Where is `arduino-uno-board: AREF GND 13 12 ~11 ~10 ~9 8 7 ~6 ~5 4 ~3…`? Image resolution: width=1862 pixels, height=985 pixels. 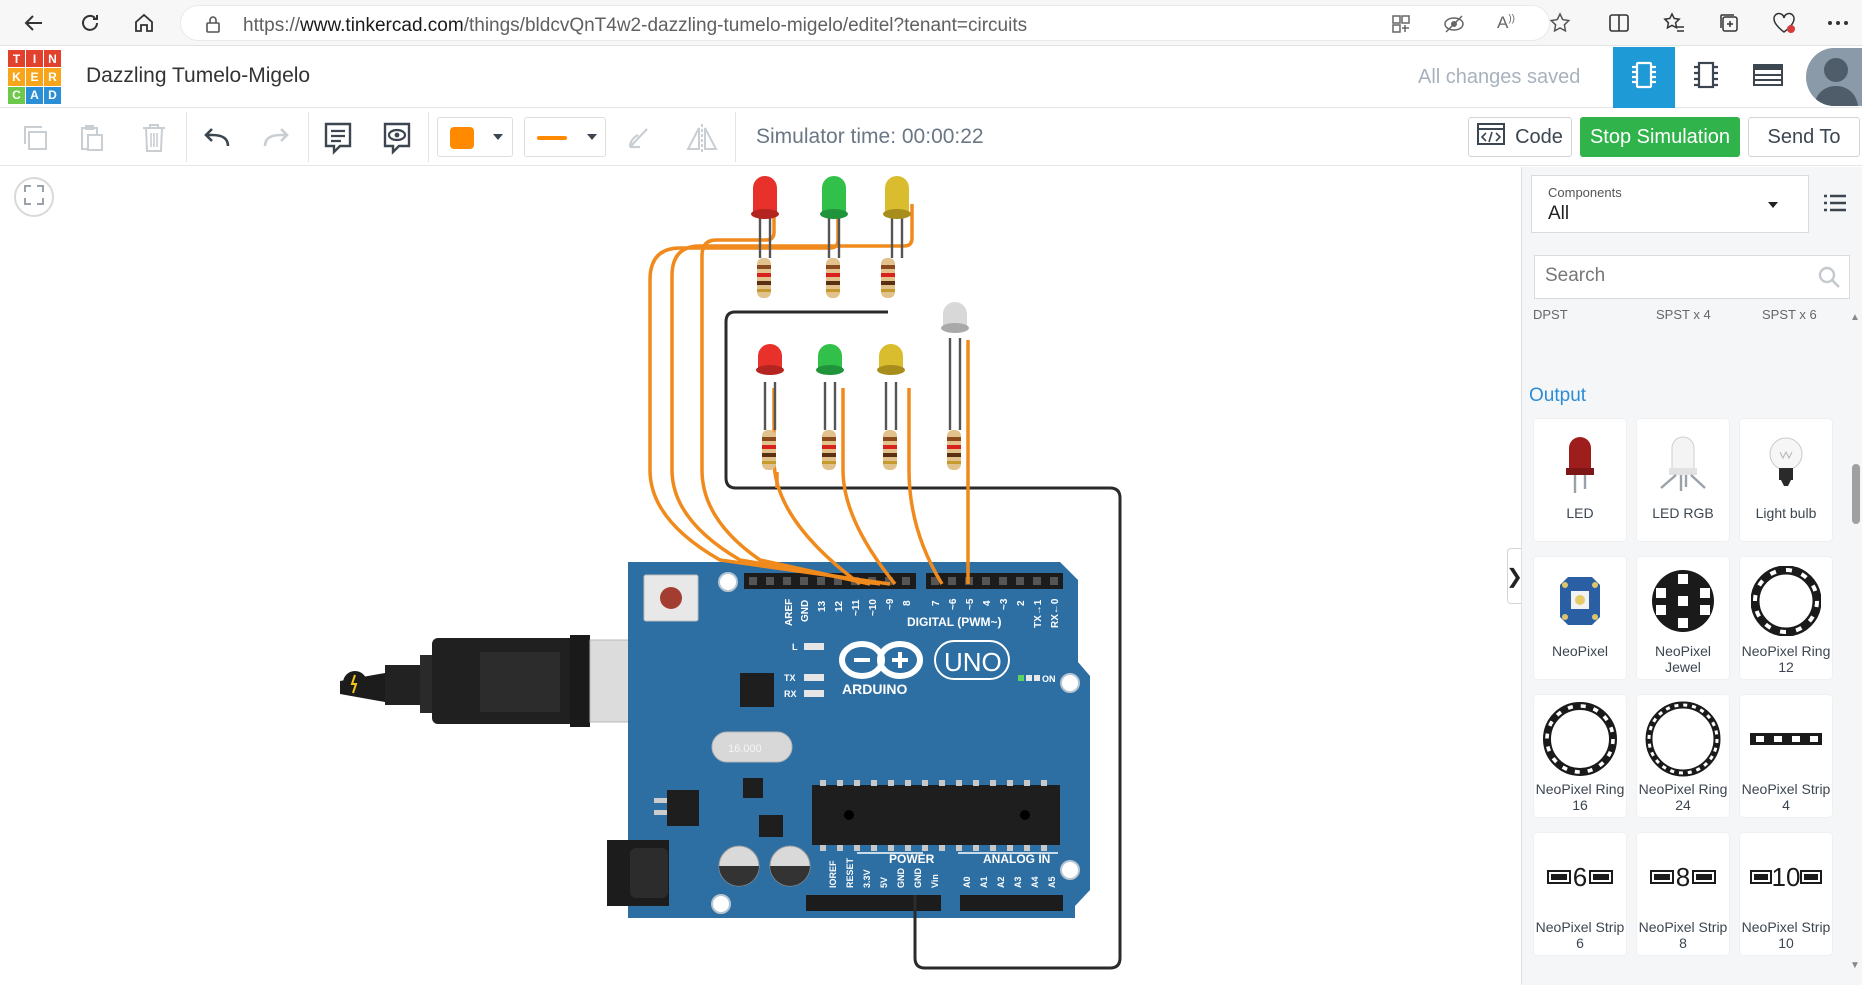
arduino-uno-board: AREF GND 13 12 ~11 ~10 ~9 8 7 ~6 ~5 4 ~3… is located at coordinates (848, 740).